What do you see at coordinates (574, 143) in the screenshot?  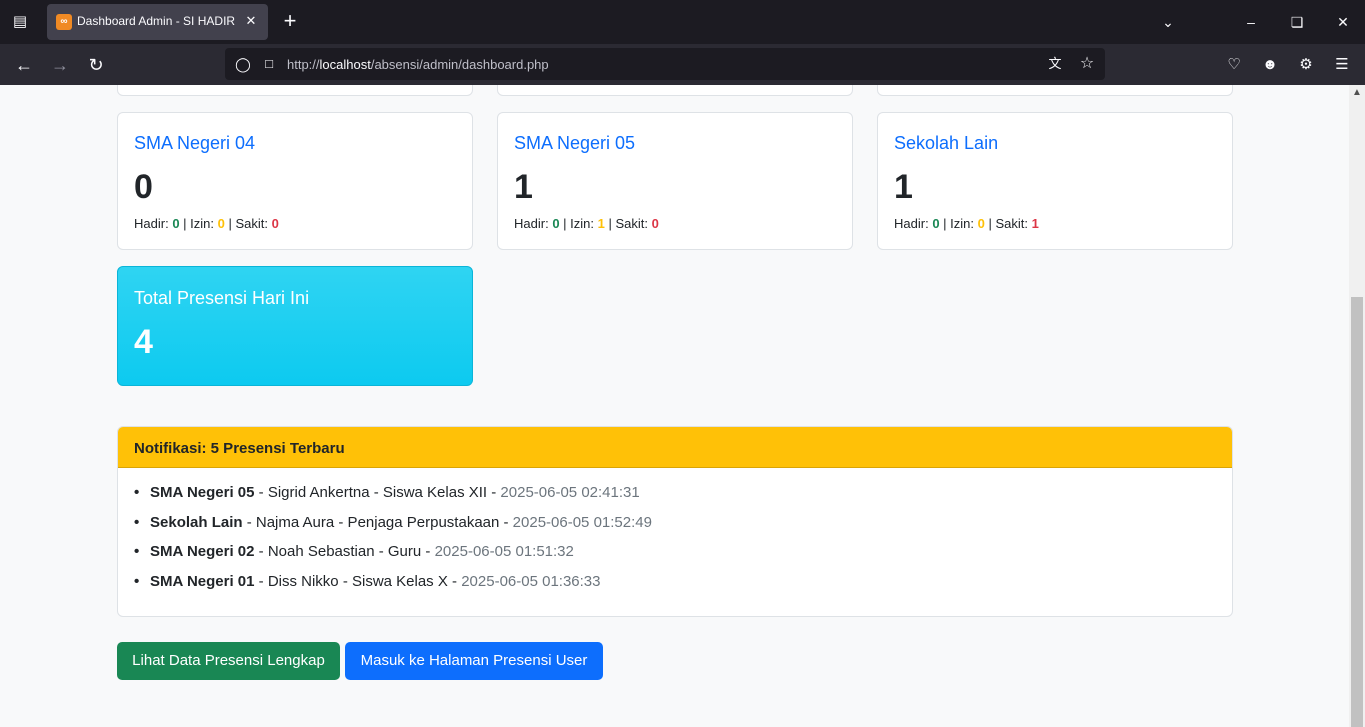 I see `school-card-title: SMA Negeri 05` at bounding box center [574, 143].